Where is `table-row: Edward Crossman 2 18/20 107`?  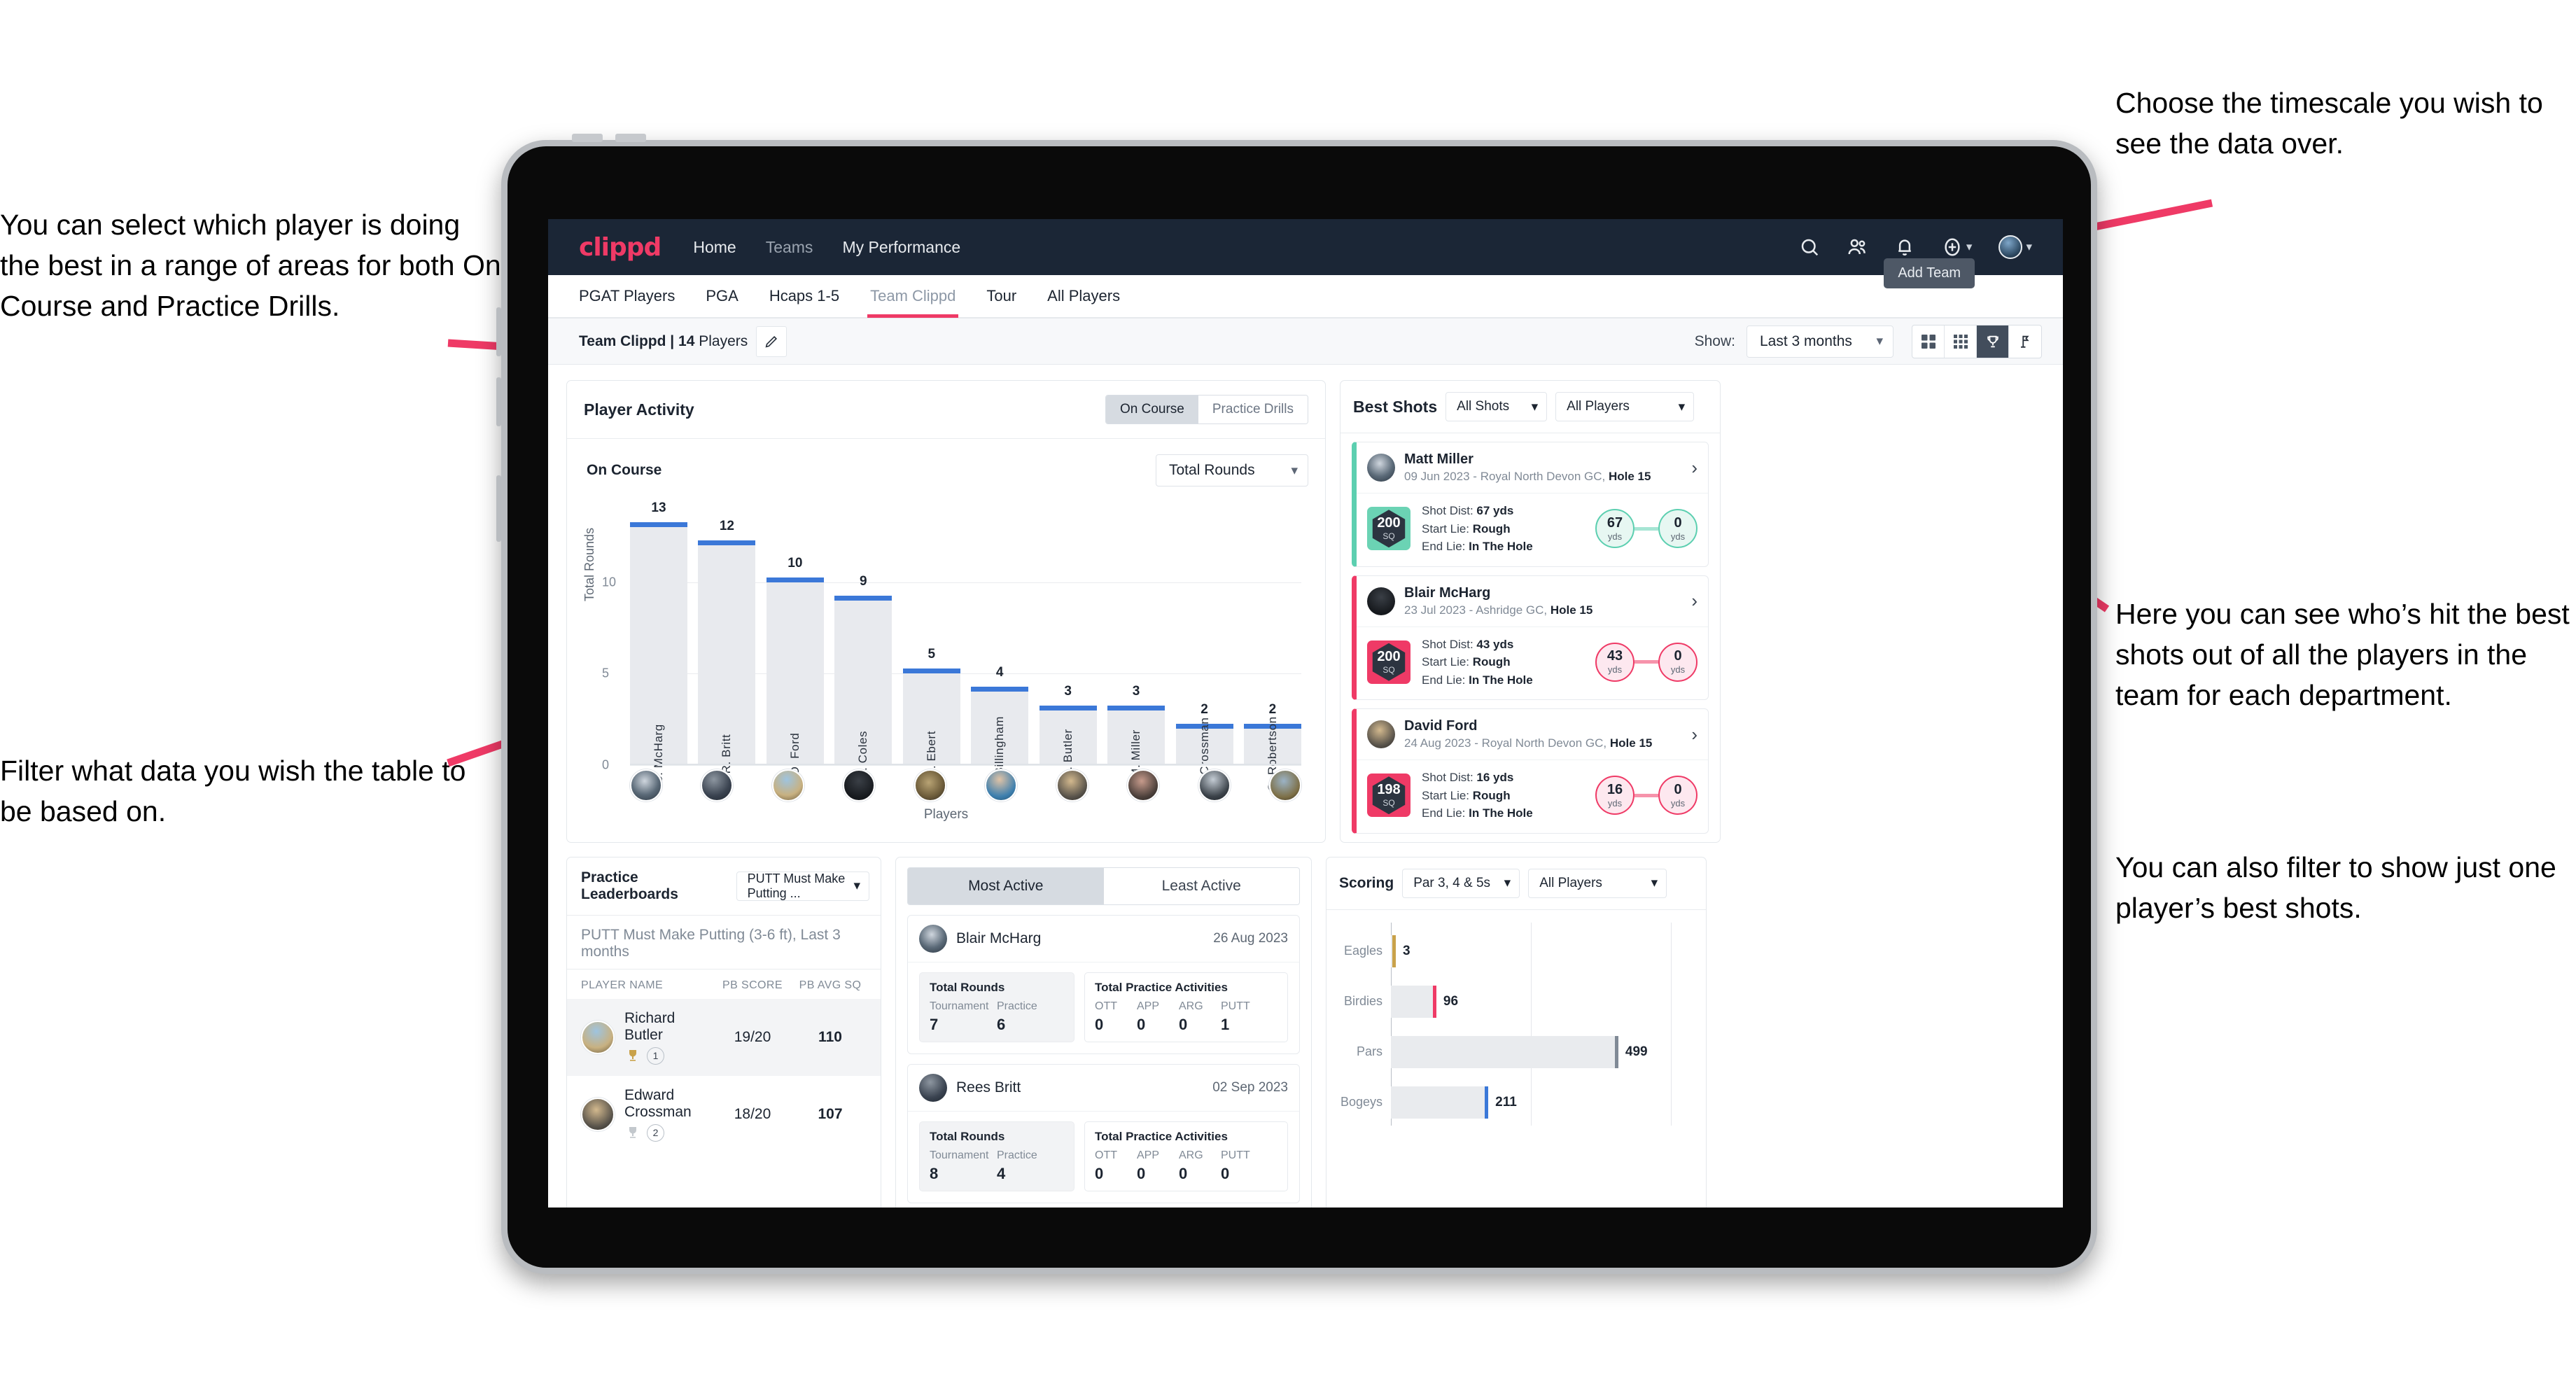 table-row: Edward Crossman 2 18/20 107 is located at coordinates (724, 1114).